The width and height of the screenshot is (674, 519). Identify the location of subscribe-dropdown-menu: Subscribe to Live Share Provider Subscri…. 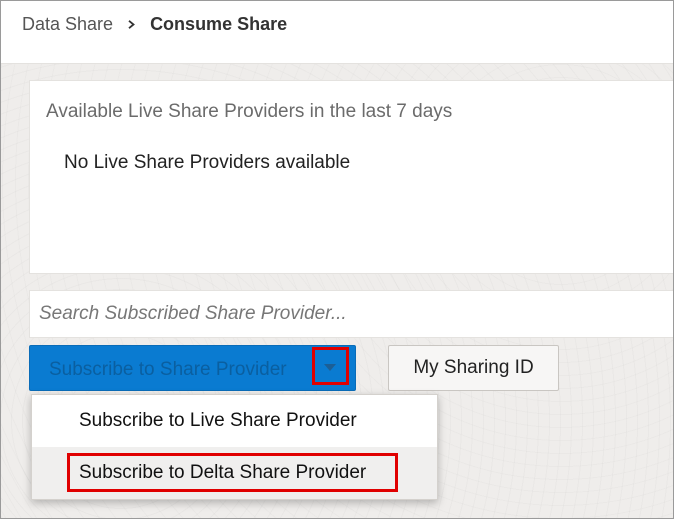
(234, 447).